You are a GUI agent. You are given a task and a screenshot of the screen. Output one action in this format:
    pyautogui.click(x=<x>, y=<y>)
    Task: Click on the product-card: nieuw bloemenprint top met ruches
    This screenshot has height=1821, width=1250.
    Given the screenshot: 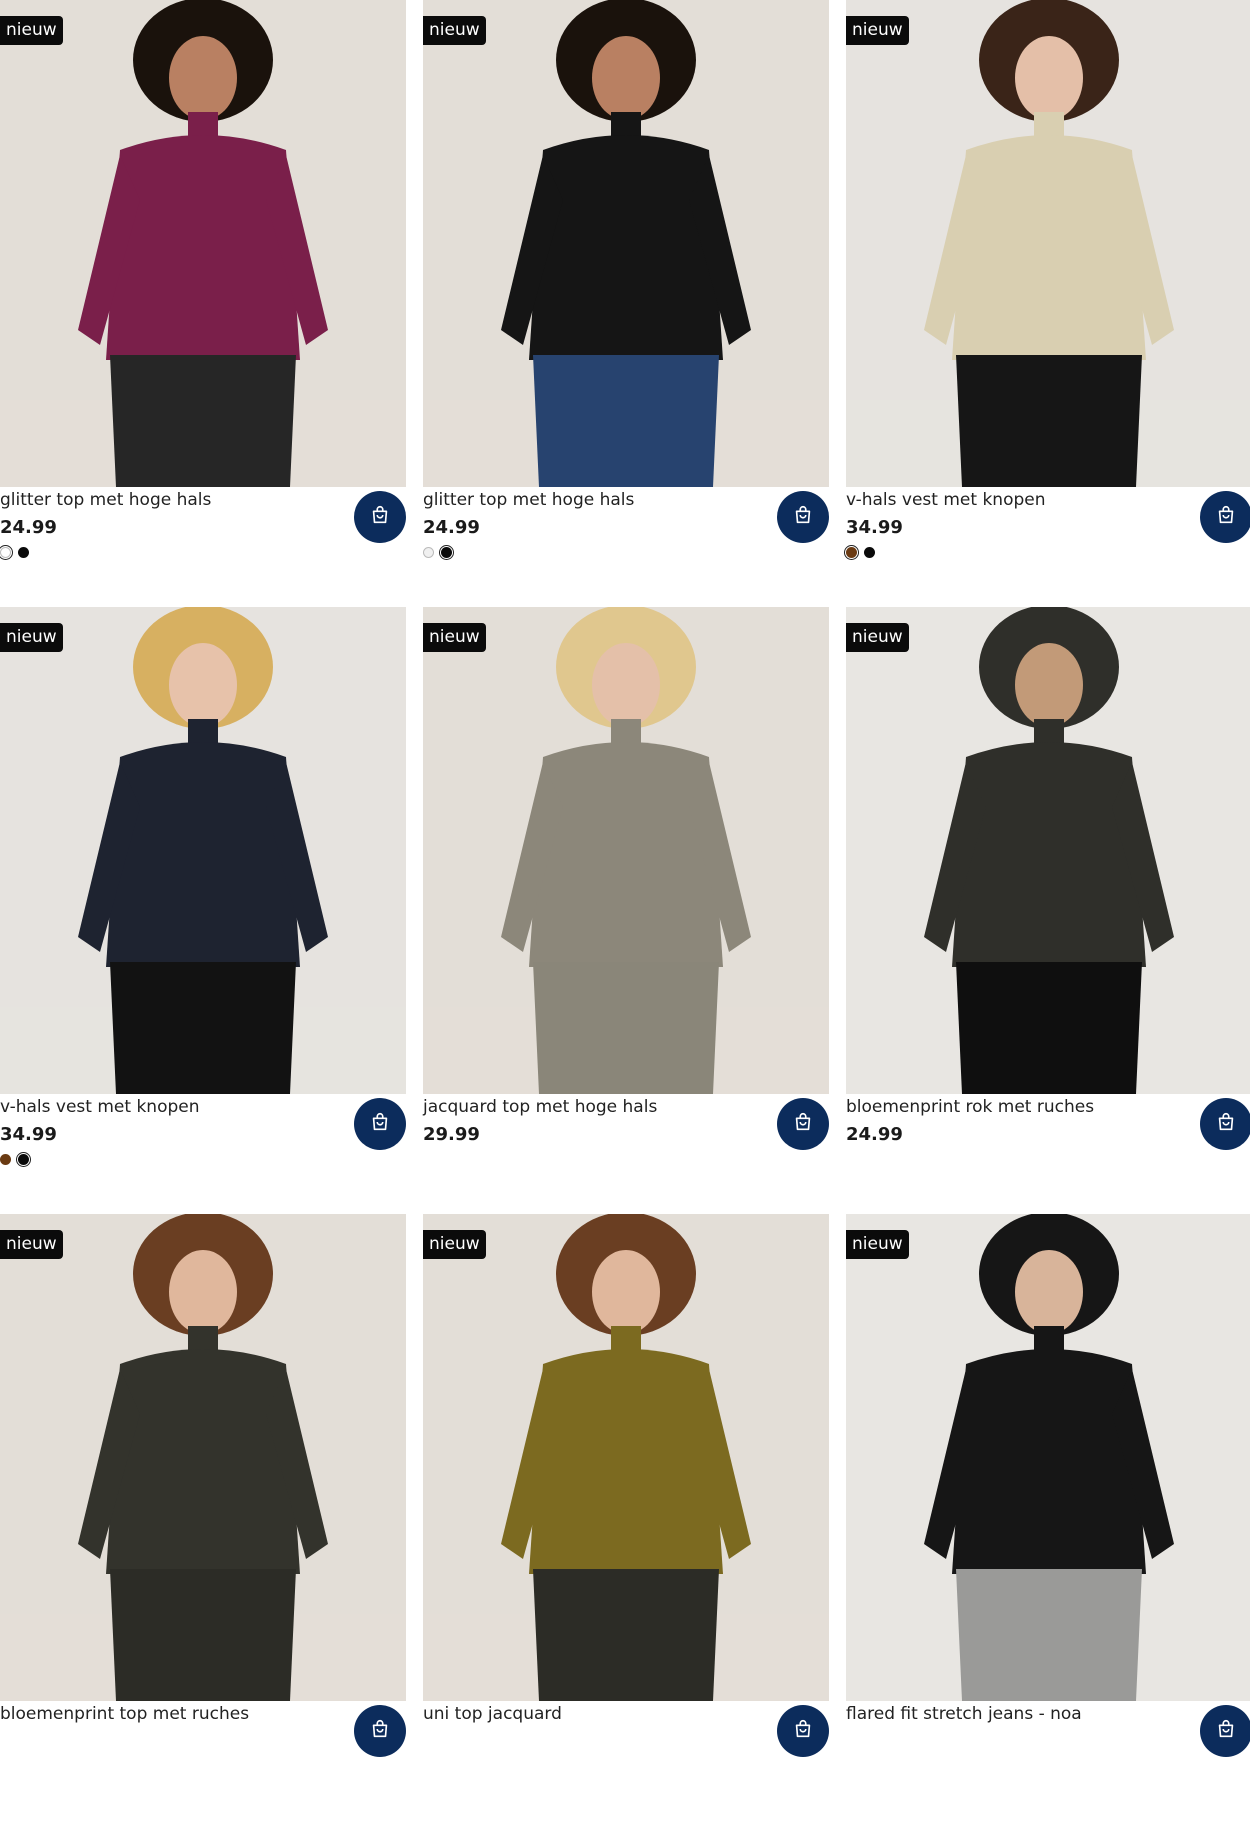 What is the action you would take?
    pyautogui.click(x=203, y=1517)
    